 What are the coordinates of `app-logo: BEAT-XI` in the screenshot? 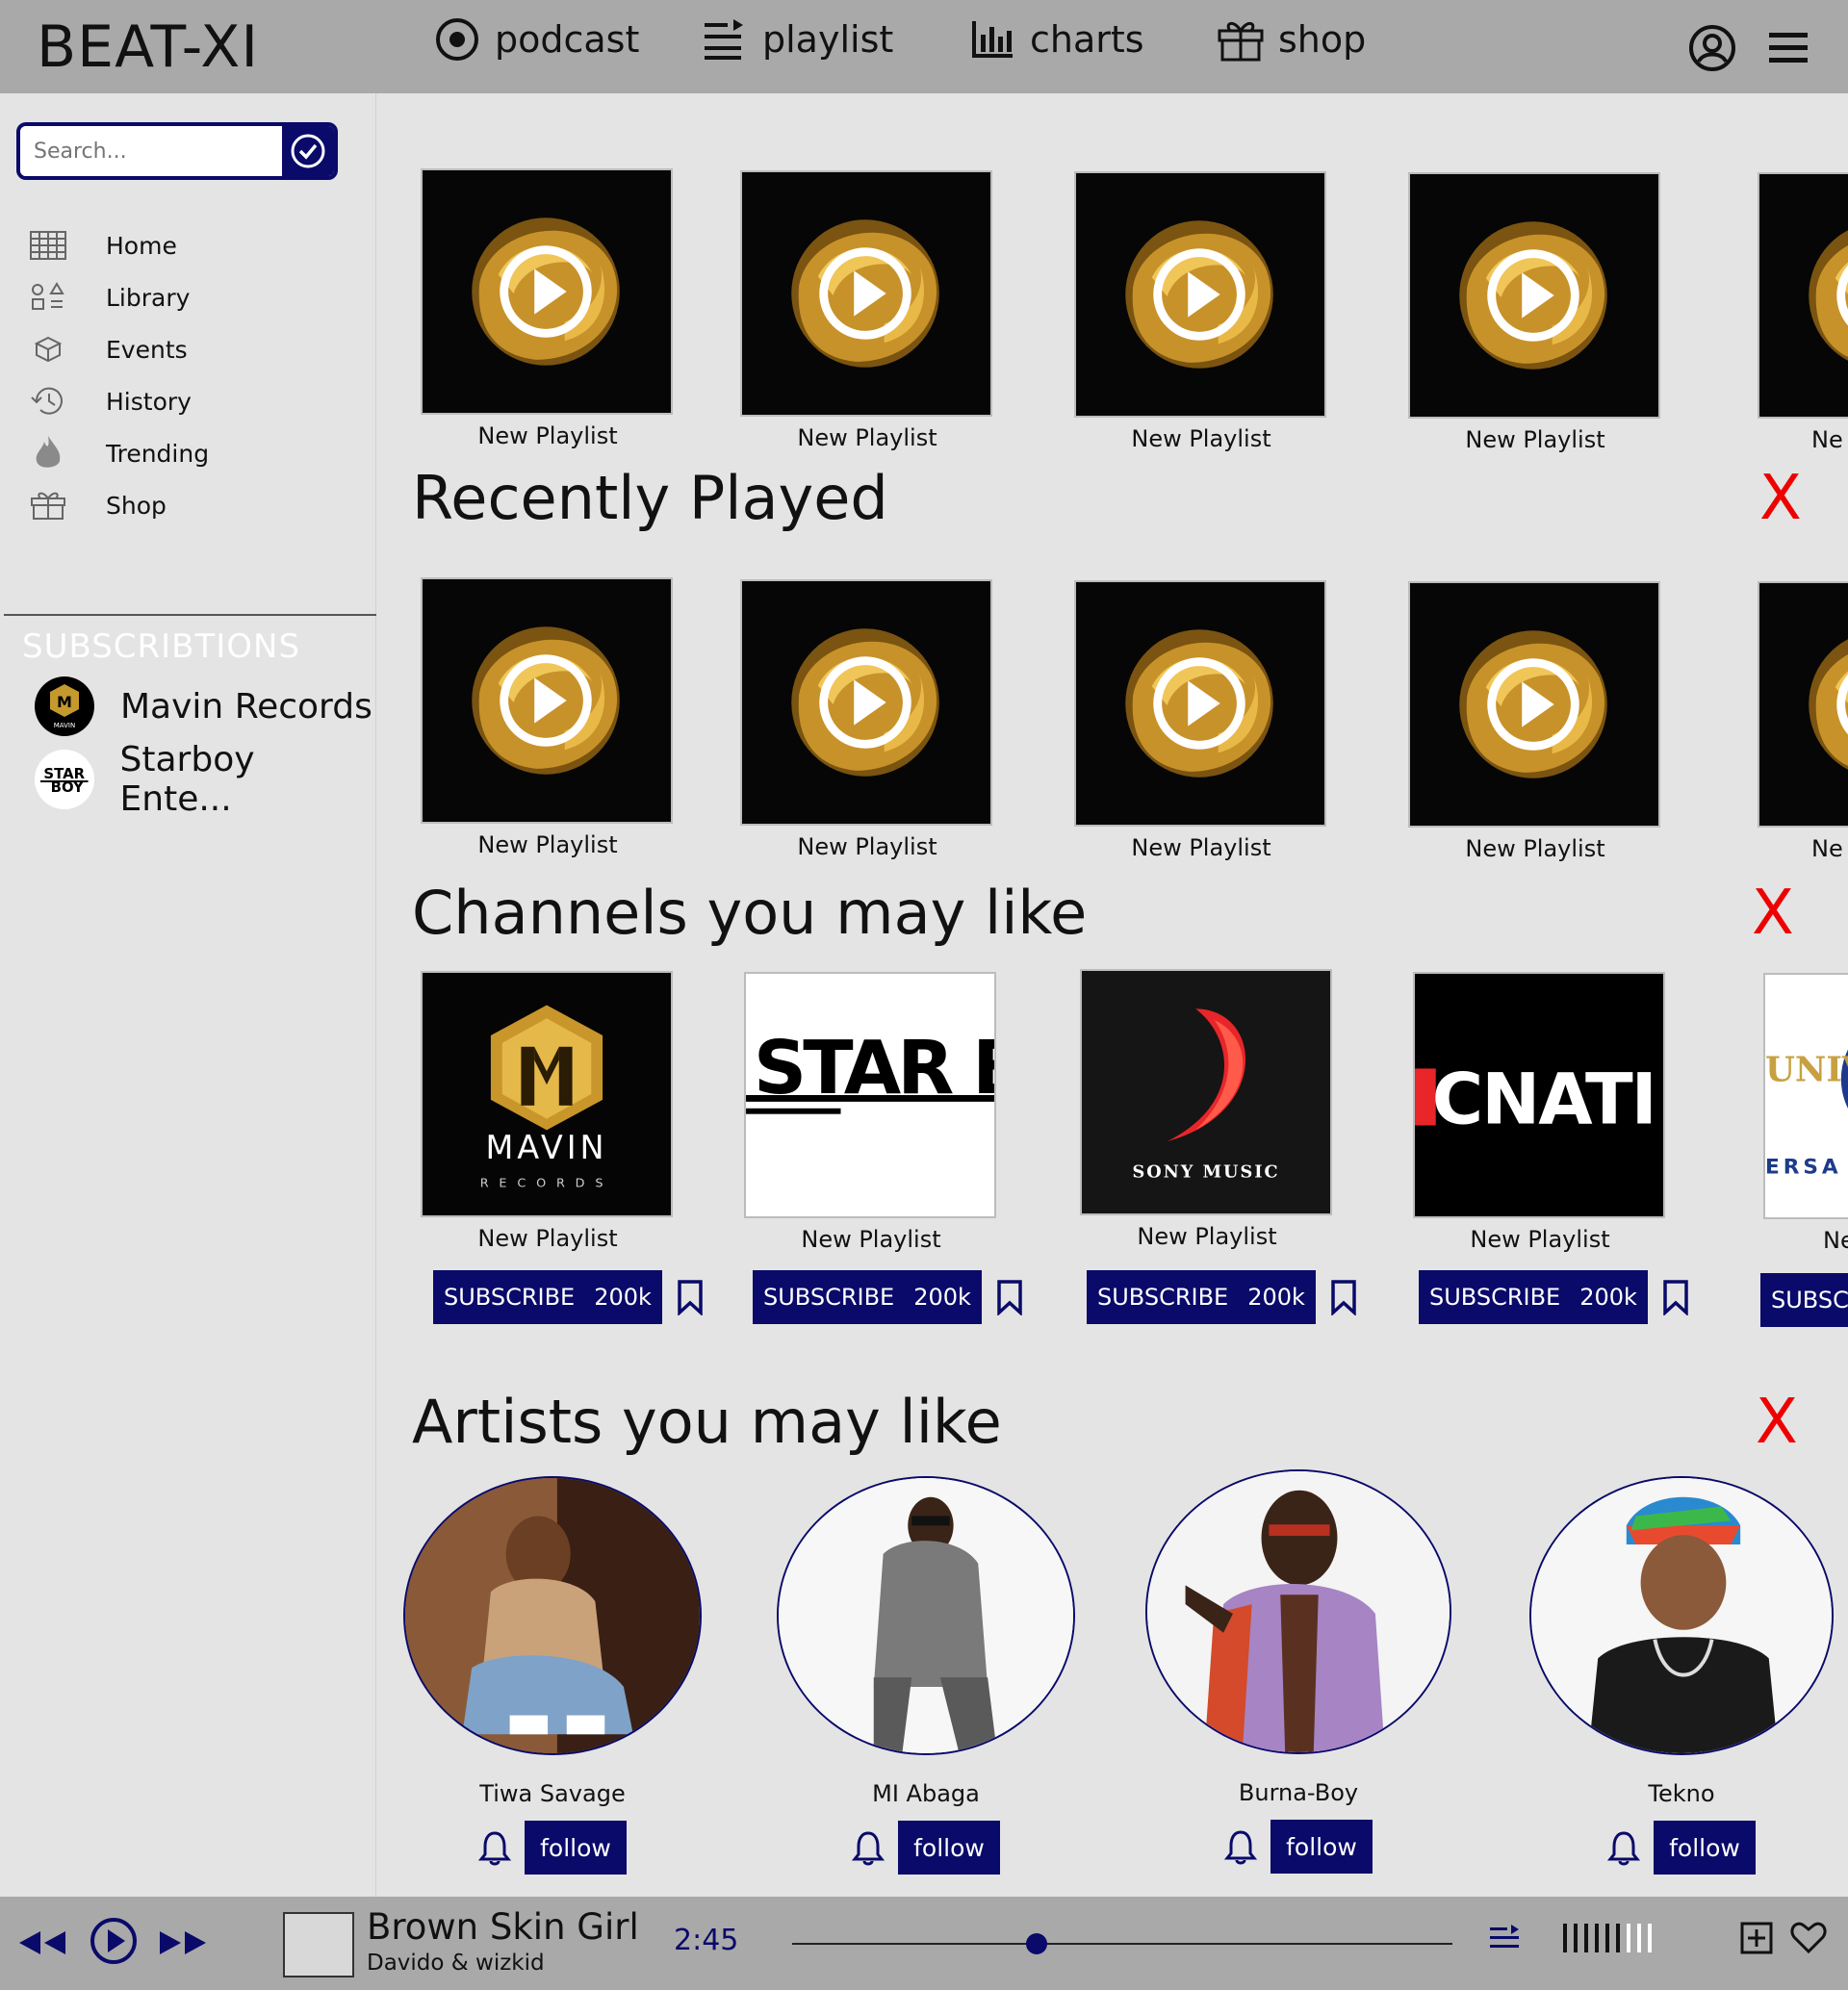 It's located at (148, 47).